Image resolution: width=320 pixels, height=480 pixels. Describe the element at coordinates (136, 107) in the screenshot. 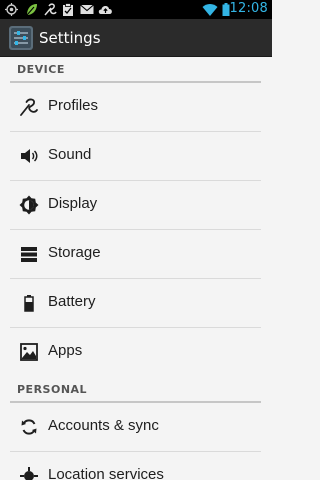

I see `settings-item-profiles: Profiles` at that location.